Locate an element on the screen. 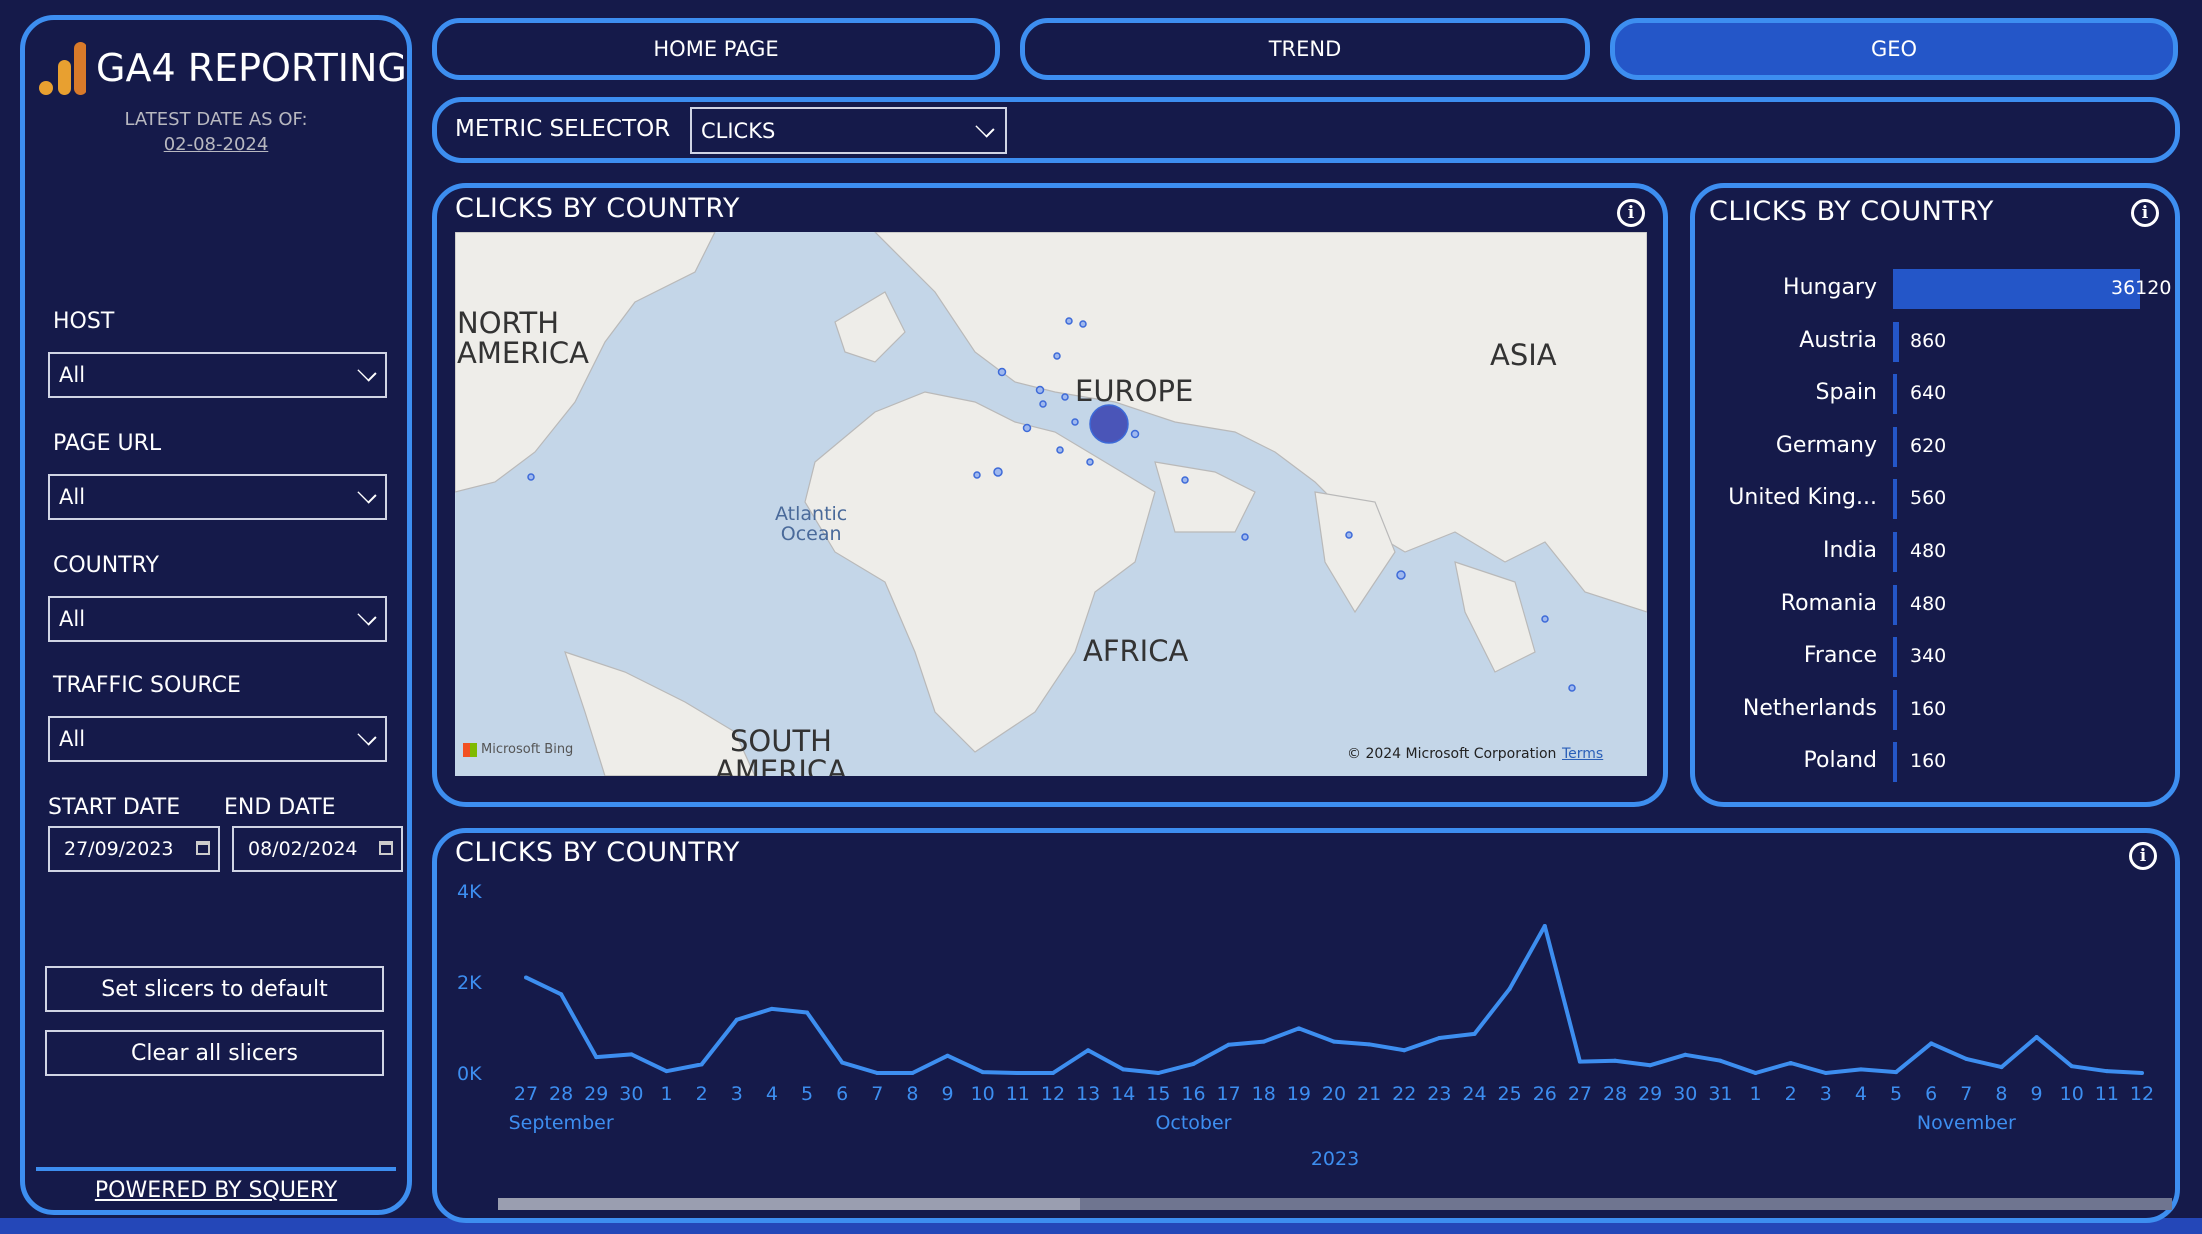  x-tick-label: 24 is located at coordinates (1474, 1094).